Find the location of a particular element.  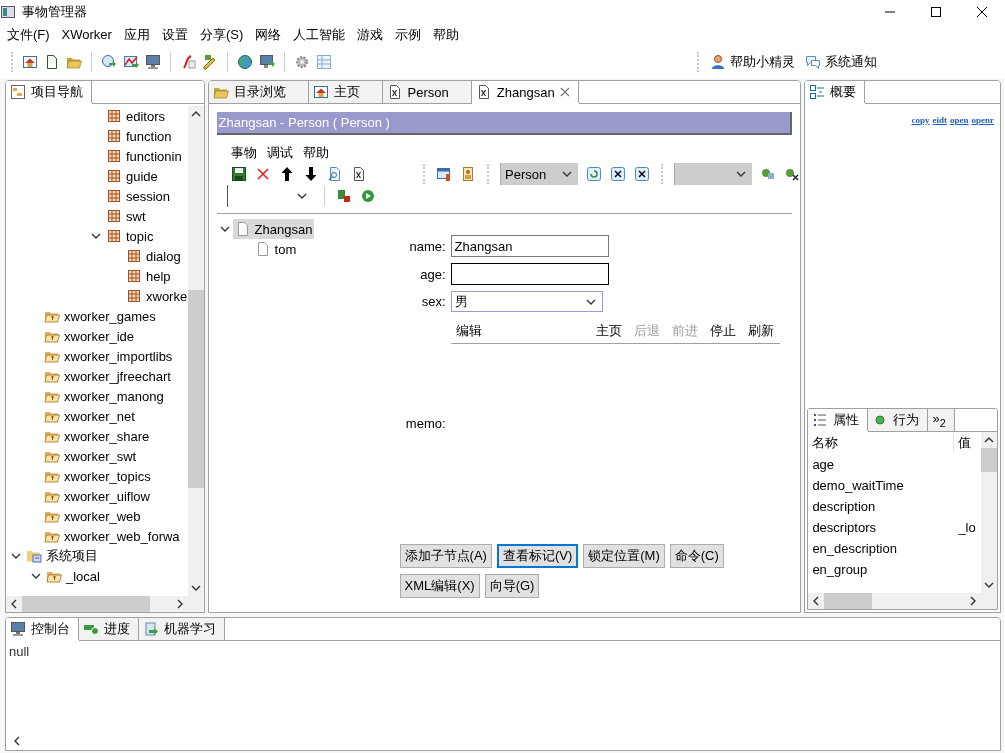

tree-item: function is located at coordinates (139, 136).